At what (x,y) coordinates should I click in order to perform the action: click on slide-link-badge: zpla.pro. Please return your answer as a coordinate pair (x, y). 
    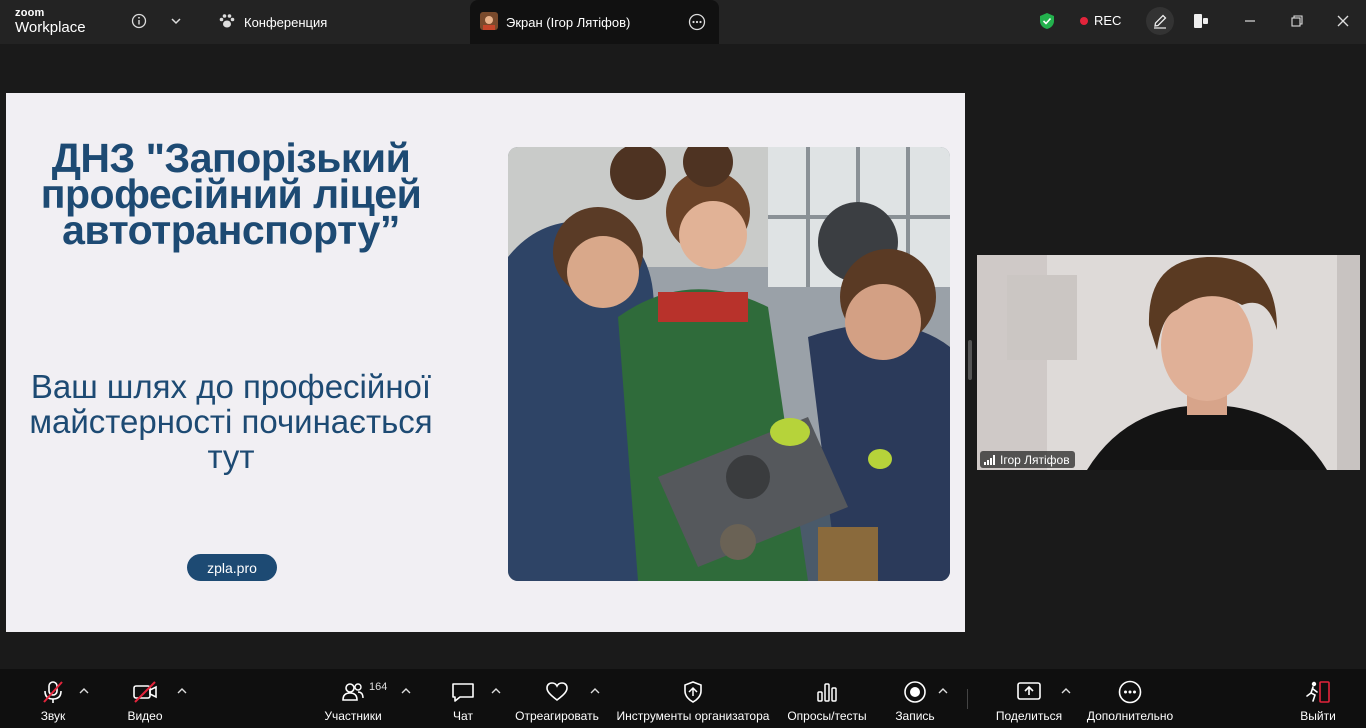
    Looking at the image, I should click on (232, 567).